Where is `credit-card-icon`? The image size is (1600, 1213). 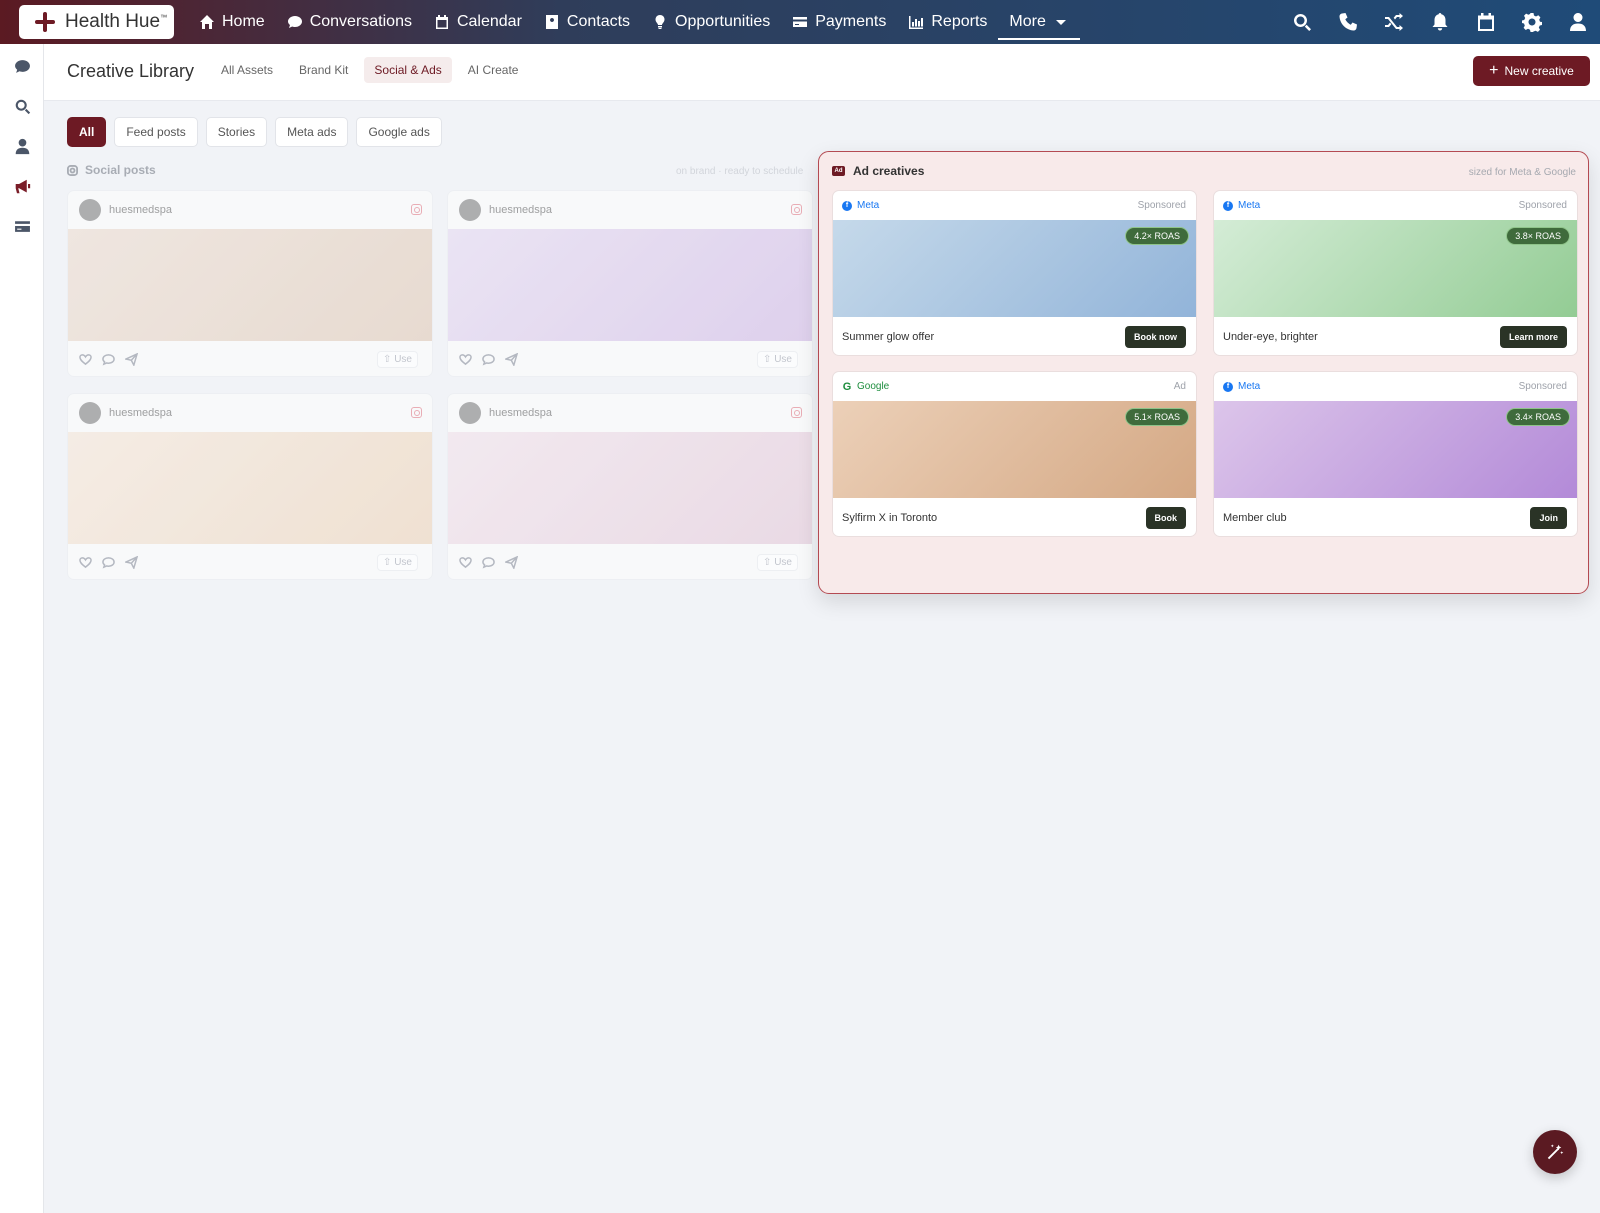
credit-card-icon is located at coordinates (800, 22).